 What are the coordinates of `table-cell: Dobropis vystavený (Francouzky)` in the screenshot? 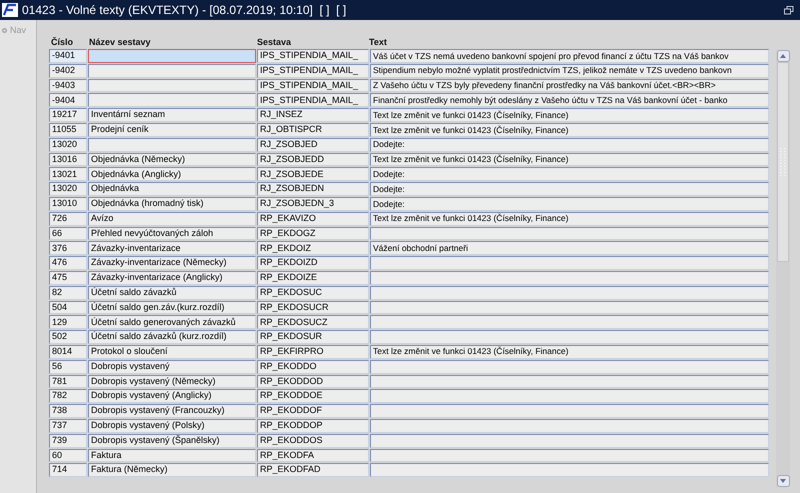 It's located at (172, 411).